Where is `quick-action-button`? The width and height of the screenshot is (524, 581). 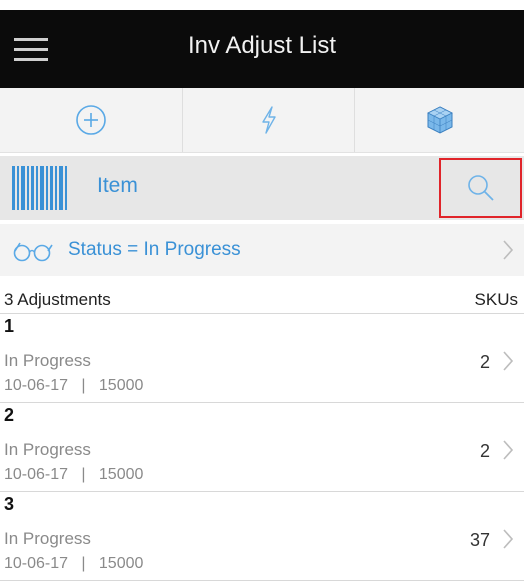 quick-action-button is located at coordinates (269, 120).